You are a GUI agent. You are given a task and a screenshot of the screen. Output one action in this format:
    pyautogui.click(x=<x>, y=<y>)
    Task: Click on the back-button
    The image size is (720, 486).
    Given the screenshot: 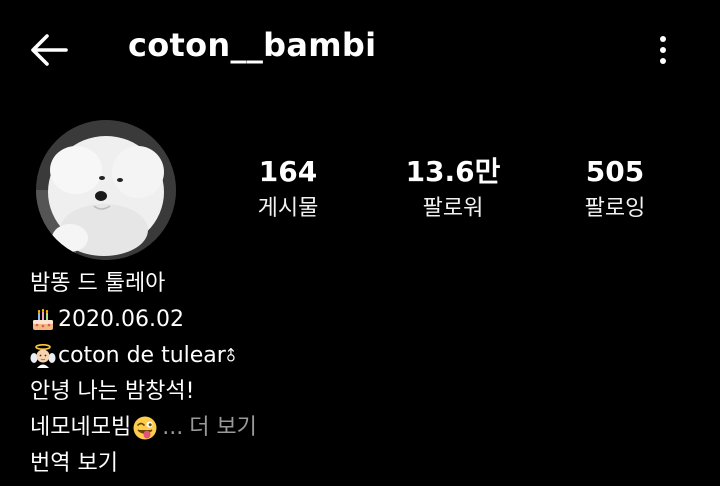 What is the action you would take?
    pyautogui.click(x=49, y=50)
    